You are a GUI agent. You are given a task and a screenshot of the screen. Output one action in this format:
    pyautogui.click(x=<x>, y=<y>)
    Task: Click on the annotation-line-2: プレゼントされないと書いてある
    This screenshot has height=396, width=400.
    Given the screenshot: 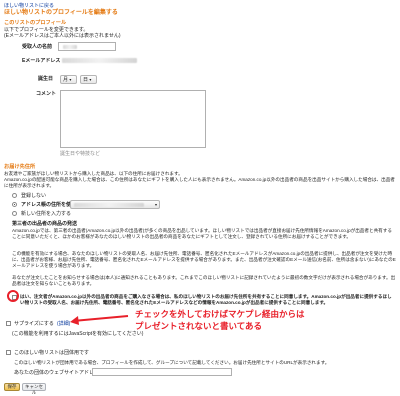 What is the action you would take?
    pyautogui.click(x=198, y=326)
    